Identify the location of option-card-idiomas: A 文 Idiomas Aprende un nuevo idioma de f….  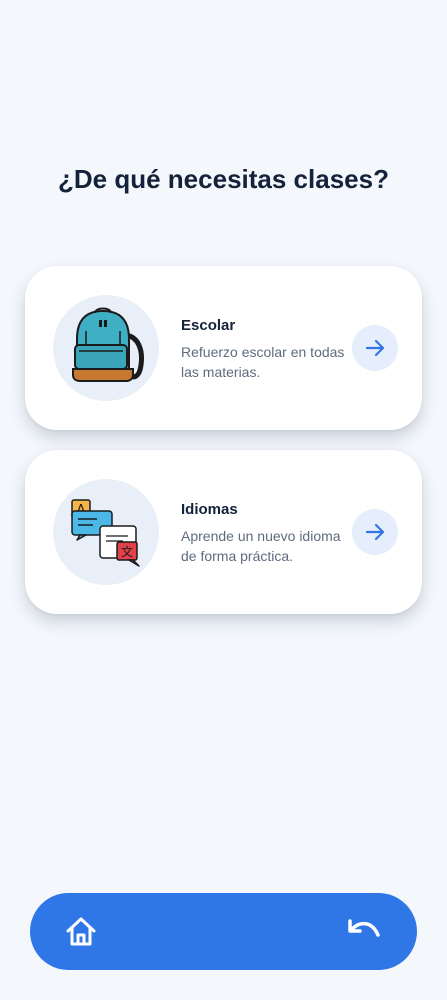
(223, 532).